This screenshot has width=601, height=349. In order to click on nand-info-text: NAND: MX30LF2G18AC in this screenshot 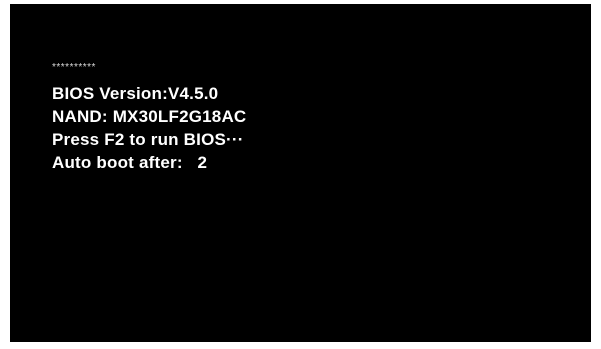, I will do `click(149, 116)`.